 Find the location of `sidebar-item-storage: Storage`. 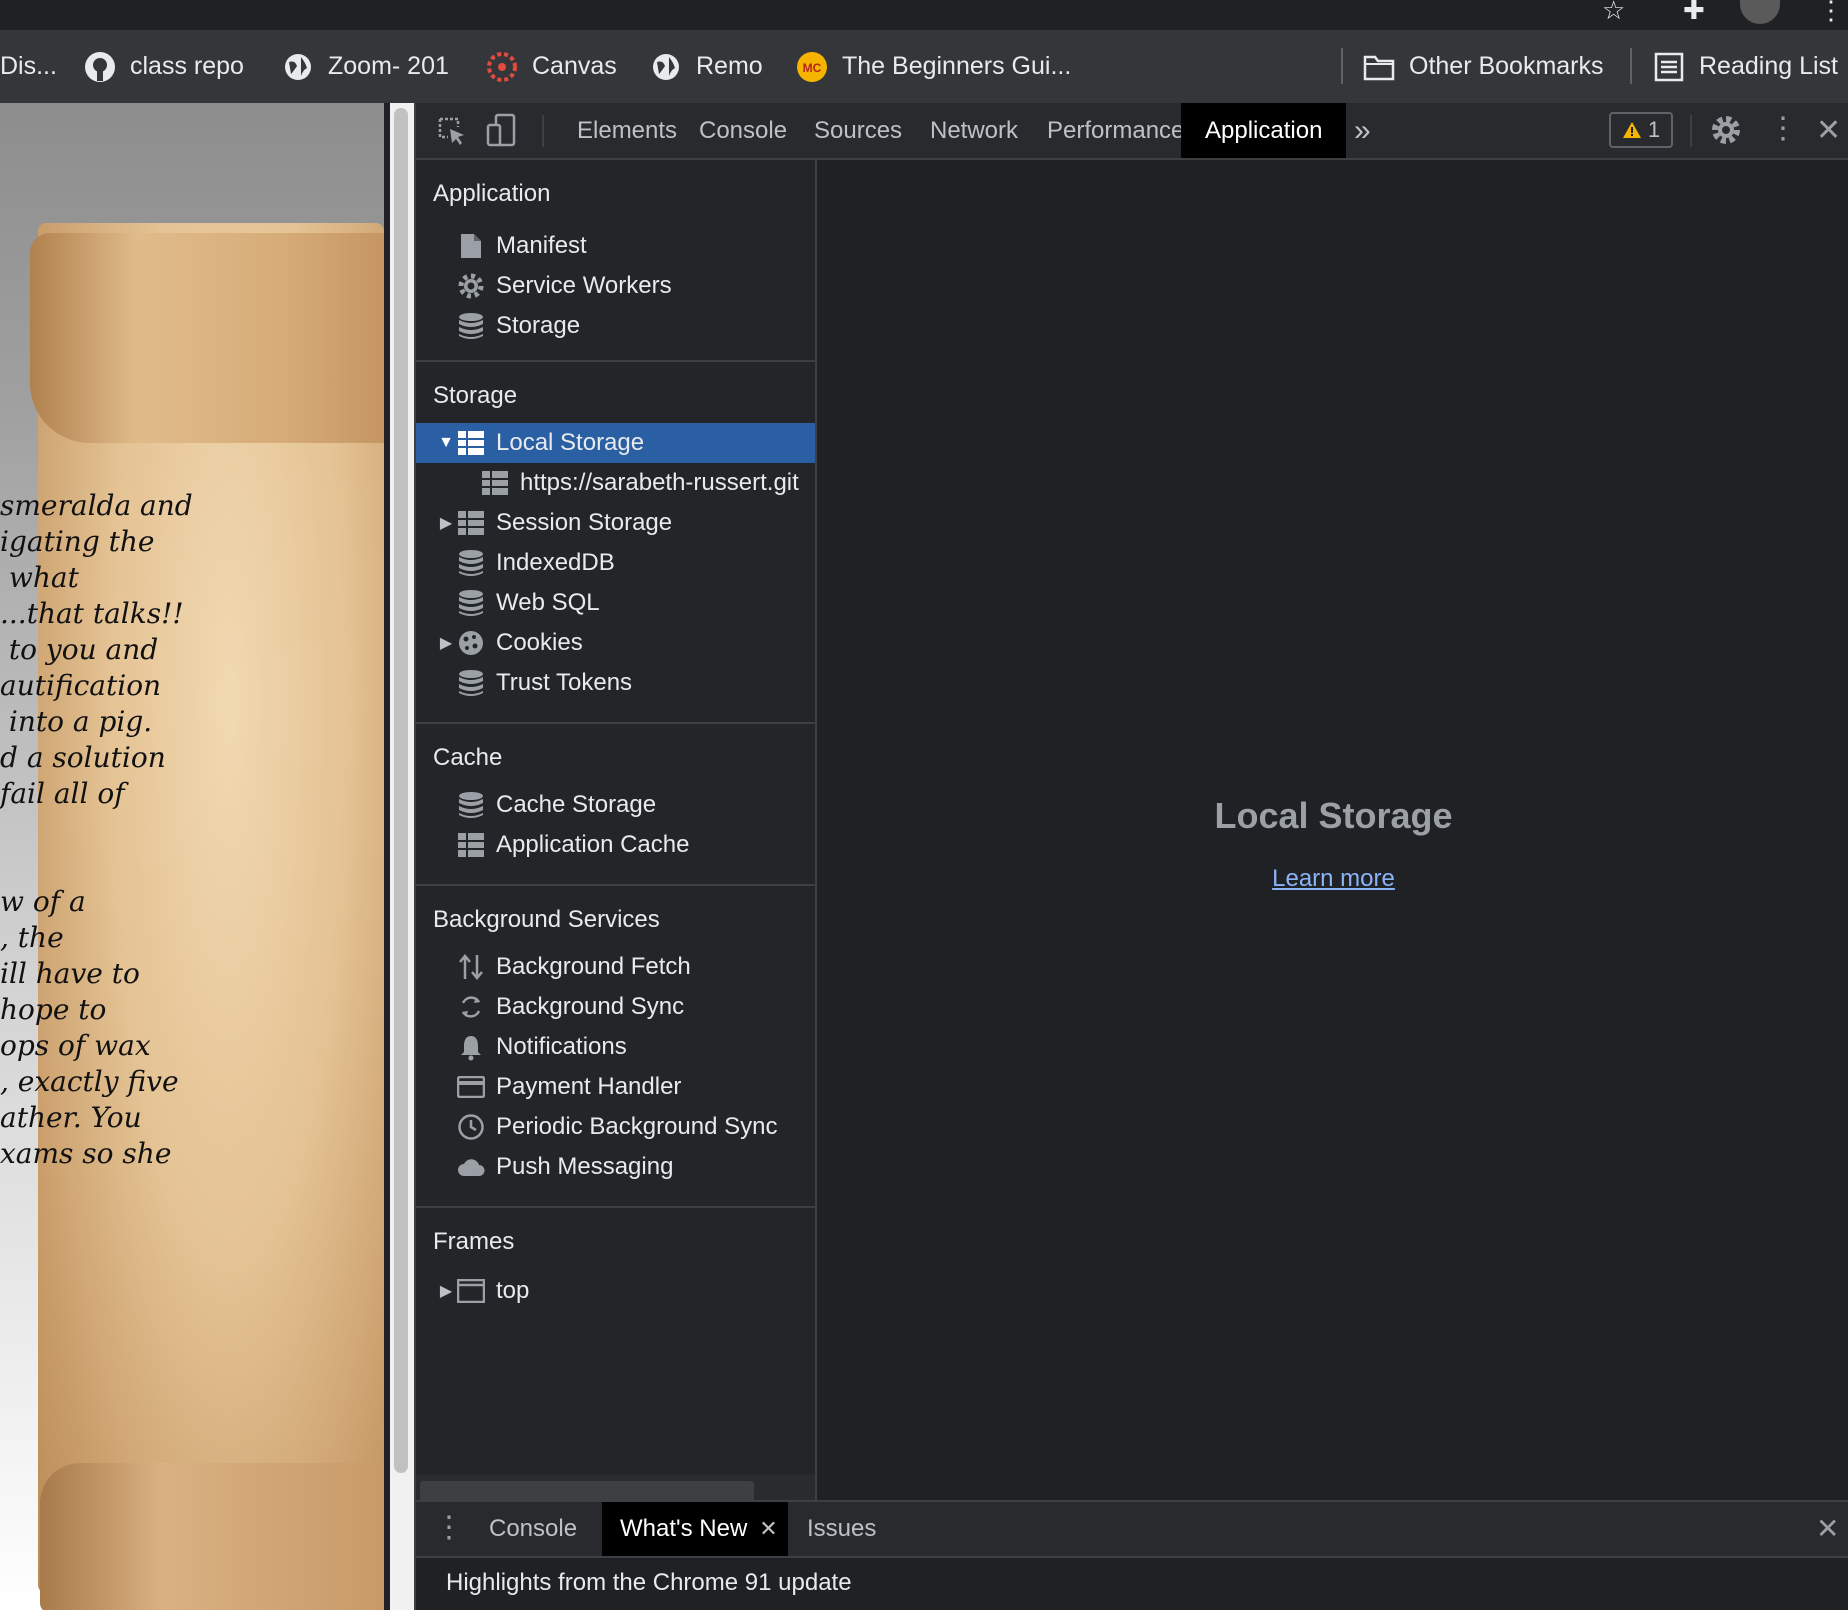

sidebar-item-storage: Storage is located at coordinates (615, 326).